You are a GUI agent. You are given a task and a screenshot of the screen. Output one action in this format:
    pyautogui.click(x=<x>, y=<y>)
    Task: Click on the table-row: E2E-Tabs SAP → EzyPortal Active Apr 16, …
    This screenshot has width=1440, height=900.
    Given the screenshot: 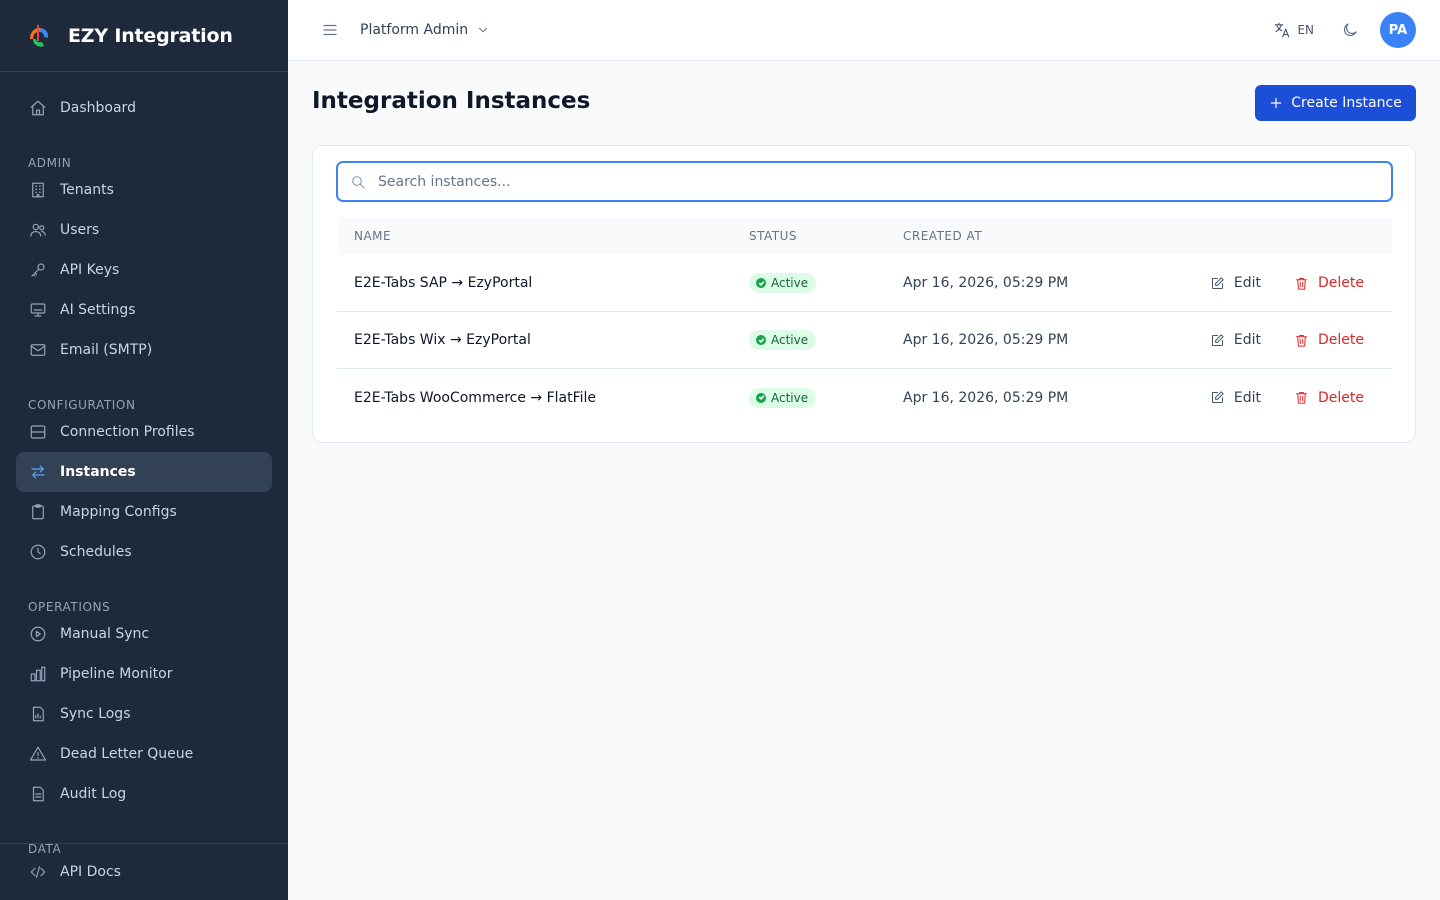 What is the action you would take?
    pyautogui.click(x=864, y=283)
    